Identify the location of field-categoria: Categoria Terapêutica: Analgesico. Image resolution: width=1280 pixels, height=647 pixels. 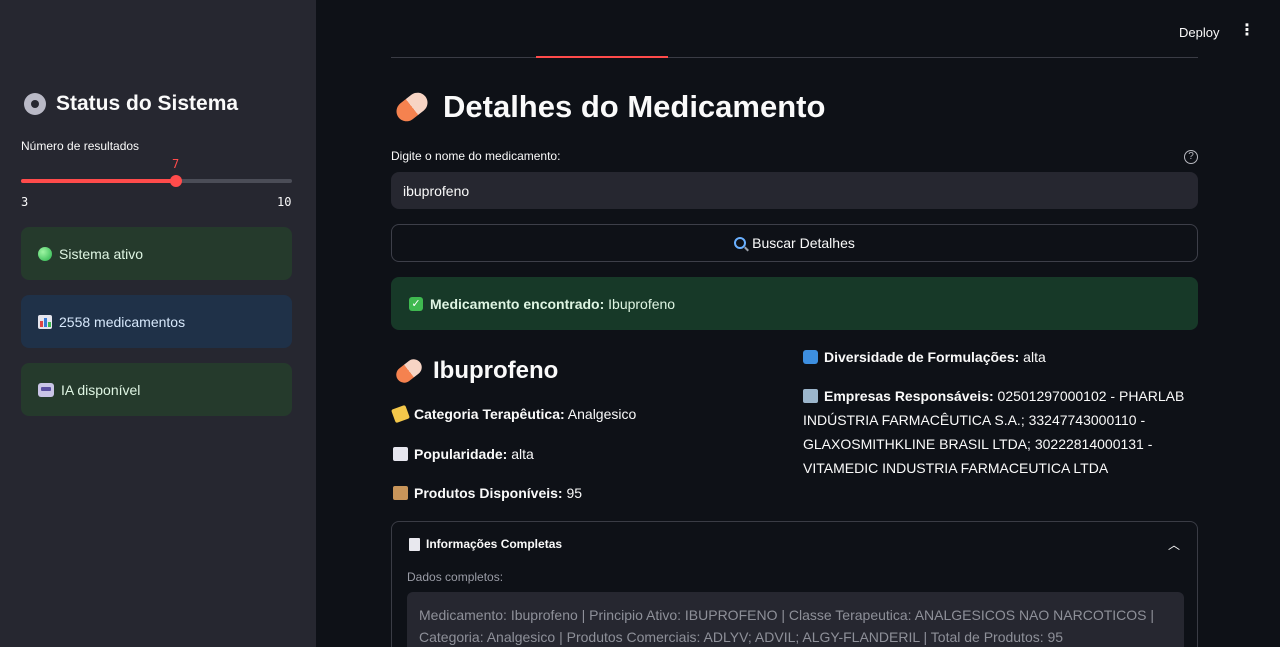
(513, 414).